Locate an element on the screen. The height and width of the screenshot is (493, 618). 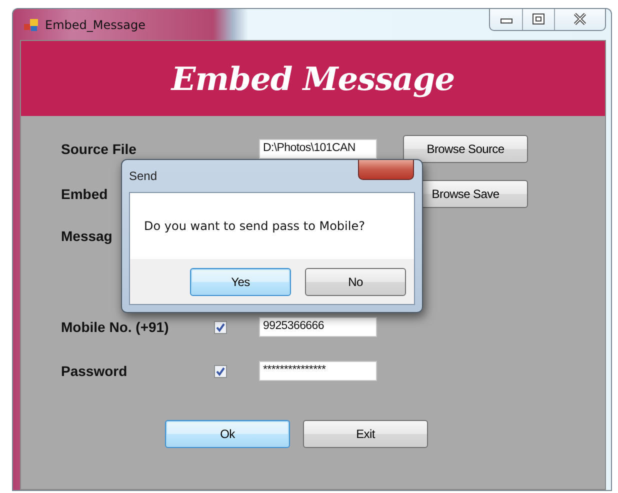
action-button: Ok is located at coordinates (227, 434).